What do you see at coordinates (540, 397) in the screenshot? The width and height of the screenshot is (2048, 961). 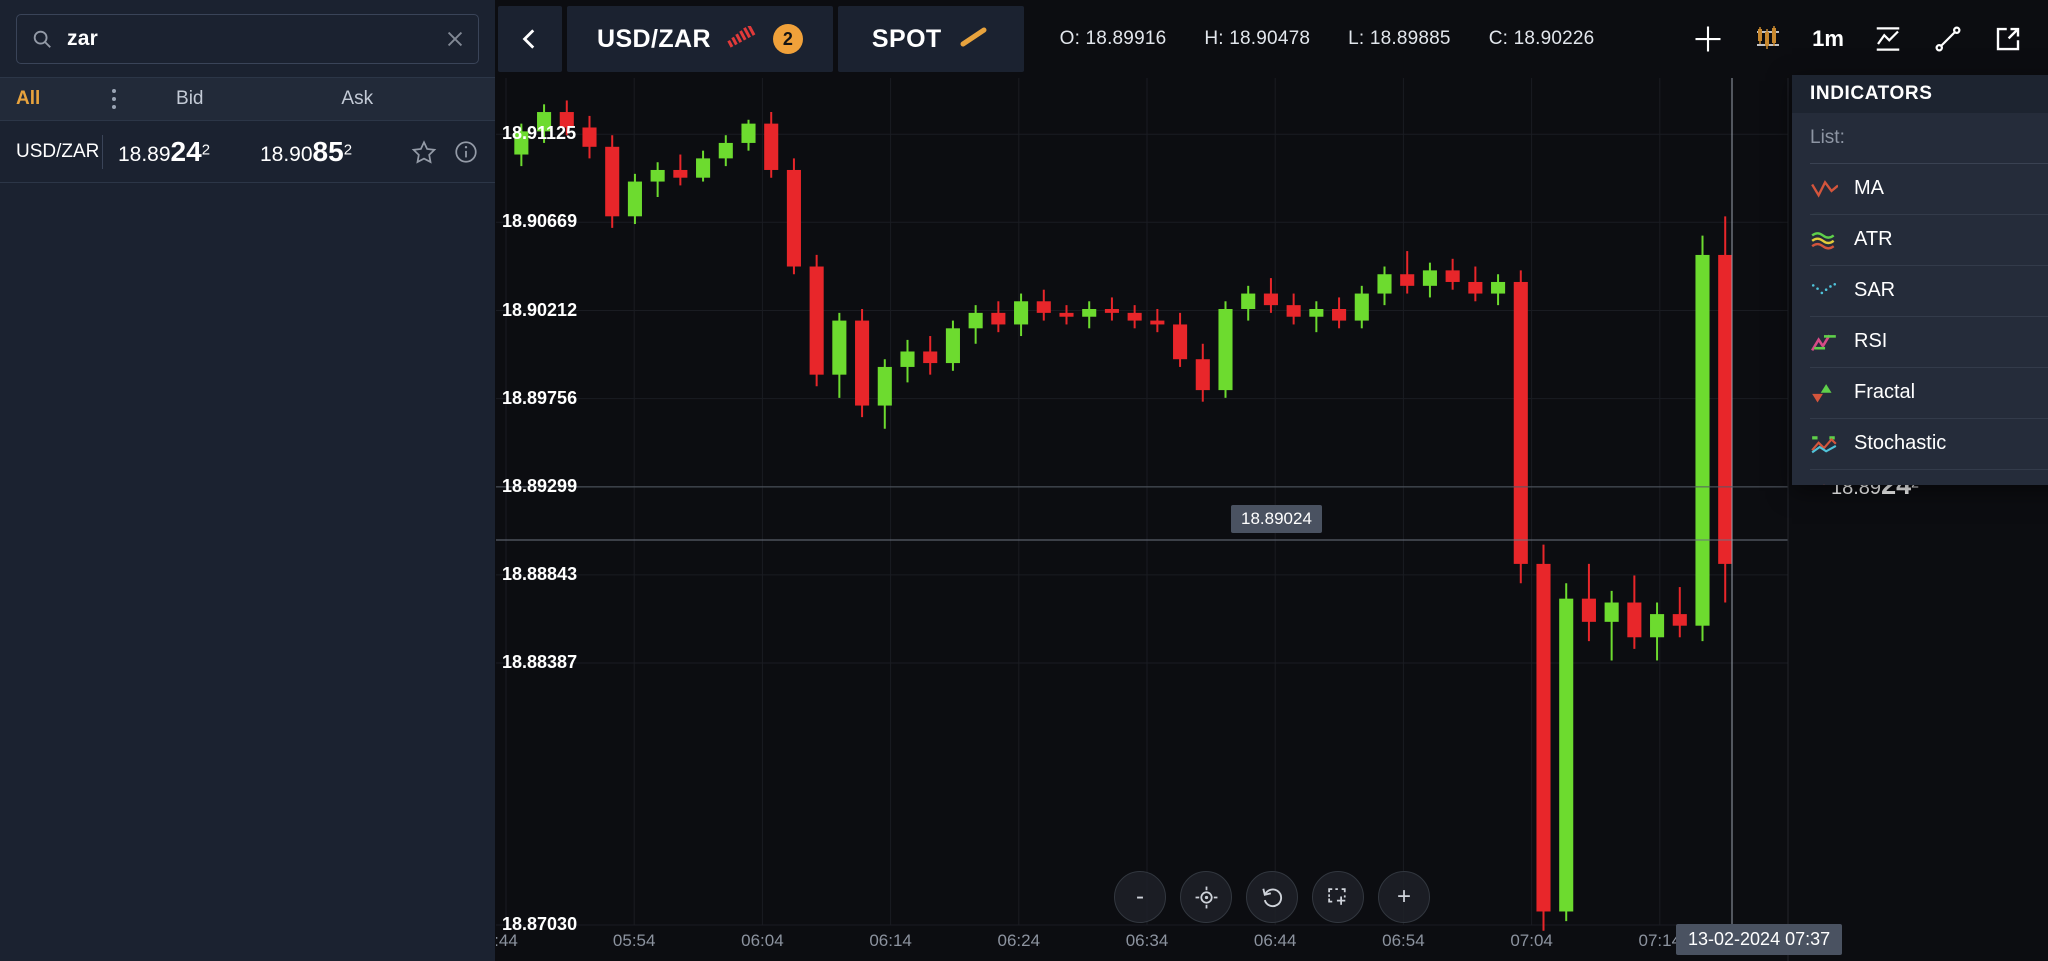 I see `price-tick-label: 18.89756` at bounding box center [540, 397].